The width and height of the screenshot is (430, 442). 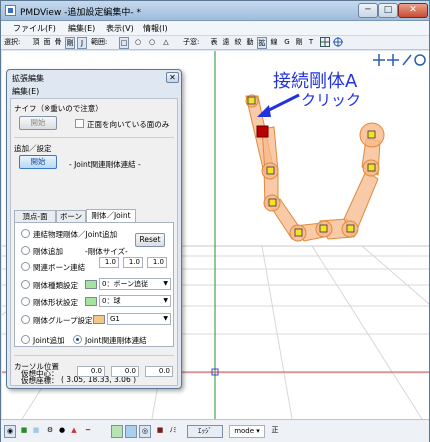 I want to click on range-circle: ○, so click(x=138, y=43).